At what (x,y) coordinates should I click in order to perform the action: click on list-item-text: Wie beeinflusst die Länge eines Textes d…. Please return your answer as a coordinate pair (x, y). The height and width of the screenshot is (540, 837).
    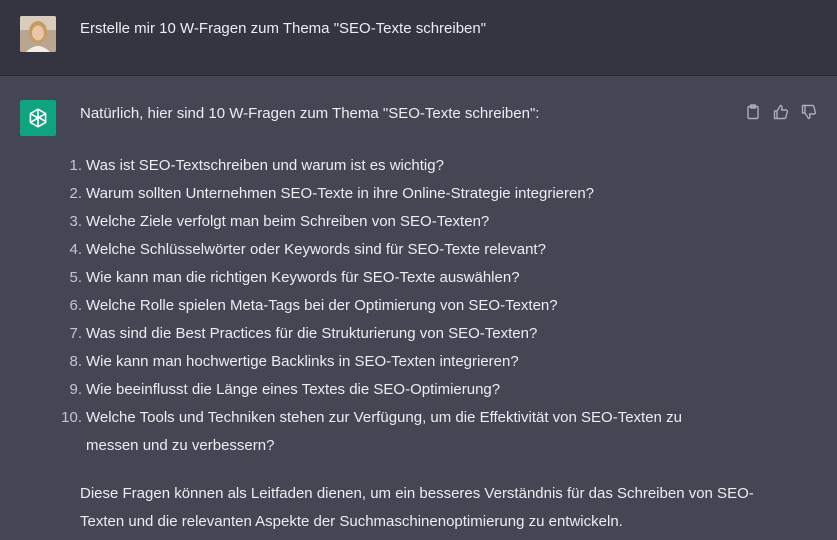
    Looking at the image, I should click on (293, 389).